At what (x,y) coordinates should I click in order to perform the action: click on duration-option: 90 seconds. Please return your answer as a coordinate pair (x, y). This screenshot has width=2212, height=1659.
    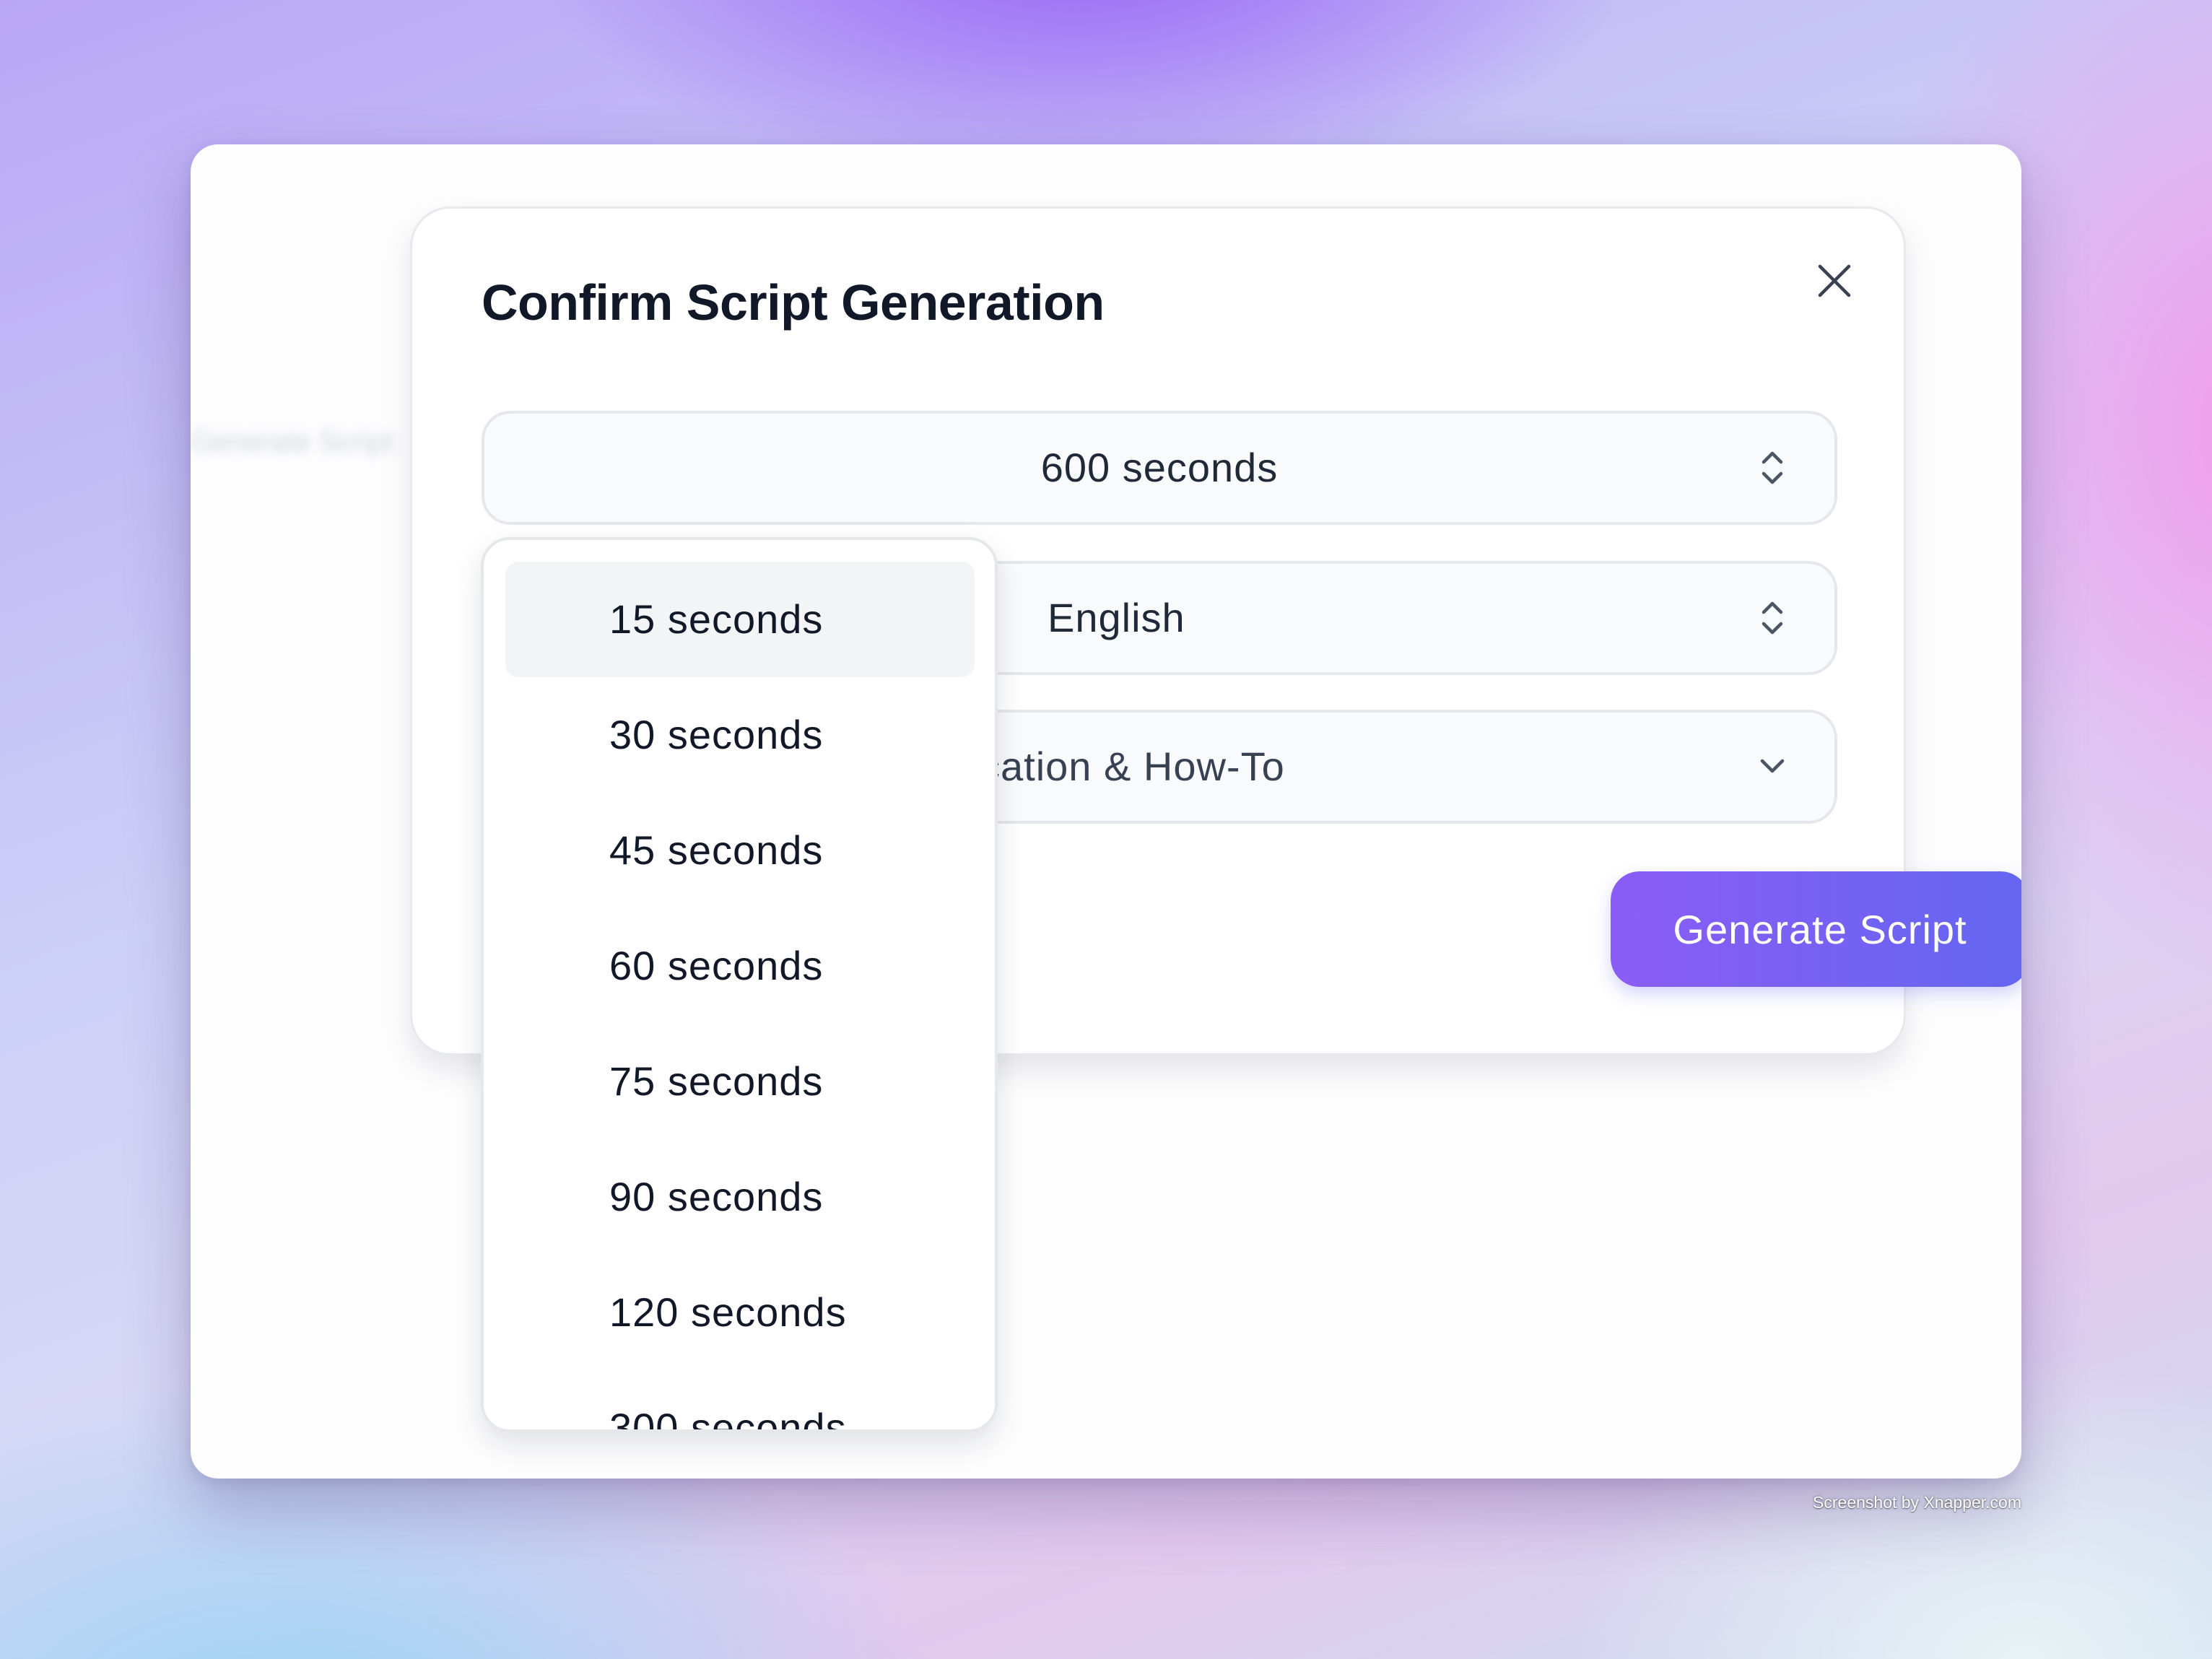
    Looking at the image, I should click on (740, 1197).